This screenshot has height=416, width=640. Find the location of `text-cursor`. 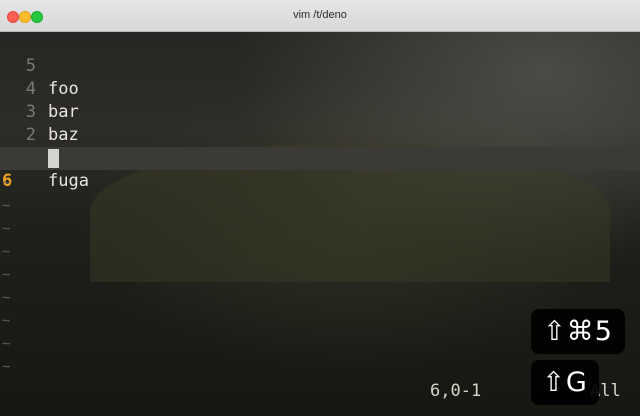

text-cursor is located at coordinates (53, 158).